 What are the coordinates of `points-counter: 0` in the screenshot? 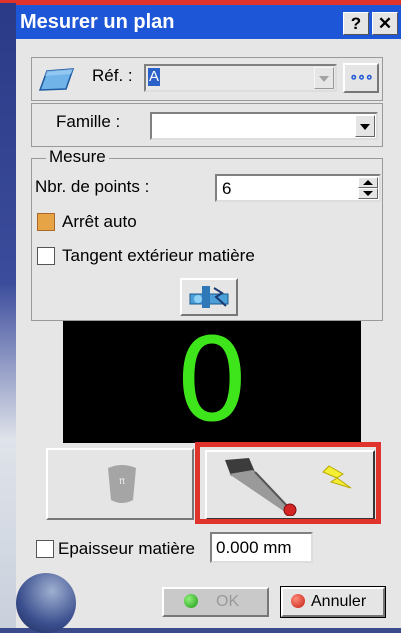 It's located at (212, 381).